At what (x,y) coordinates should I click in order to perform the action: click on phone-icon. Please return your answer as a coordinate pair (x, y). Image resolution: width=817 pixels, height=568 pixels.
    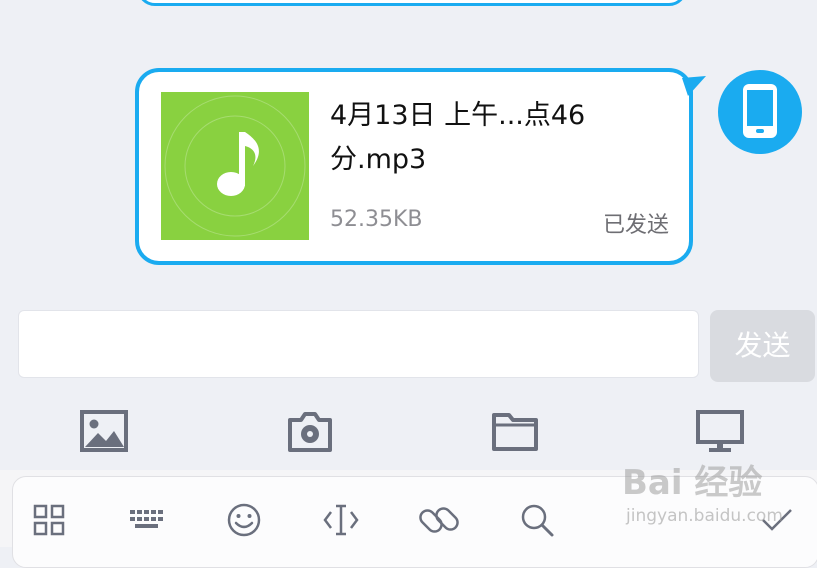
    Looking at the image, I should click on (760, 111).